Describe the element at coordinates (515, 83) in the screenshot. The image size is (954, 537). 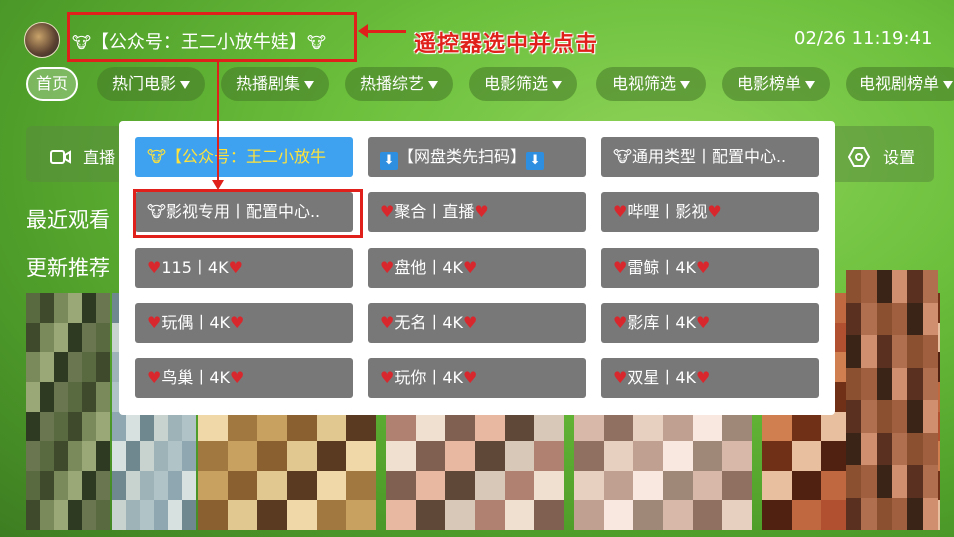
I see `tab-label: 电影筛选` at that location.